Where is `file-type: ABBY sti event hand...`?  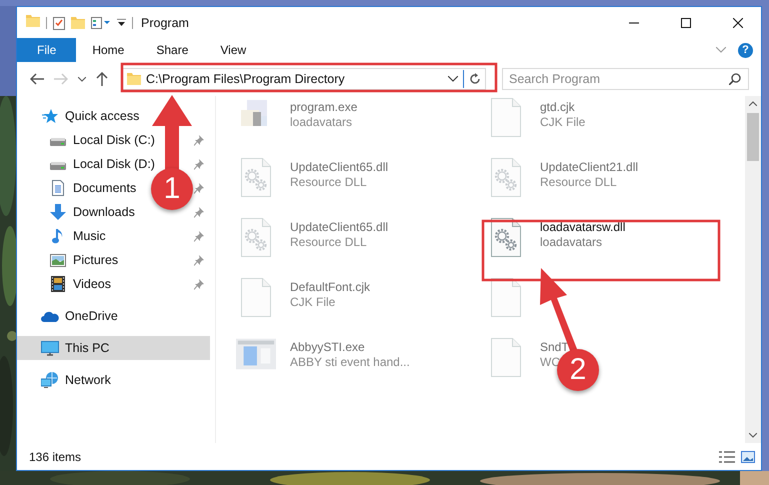 file-type: ABBY sti event hand... is located at coordinates (350, 362).